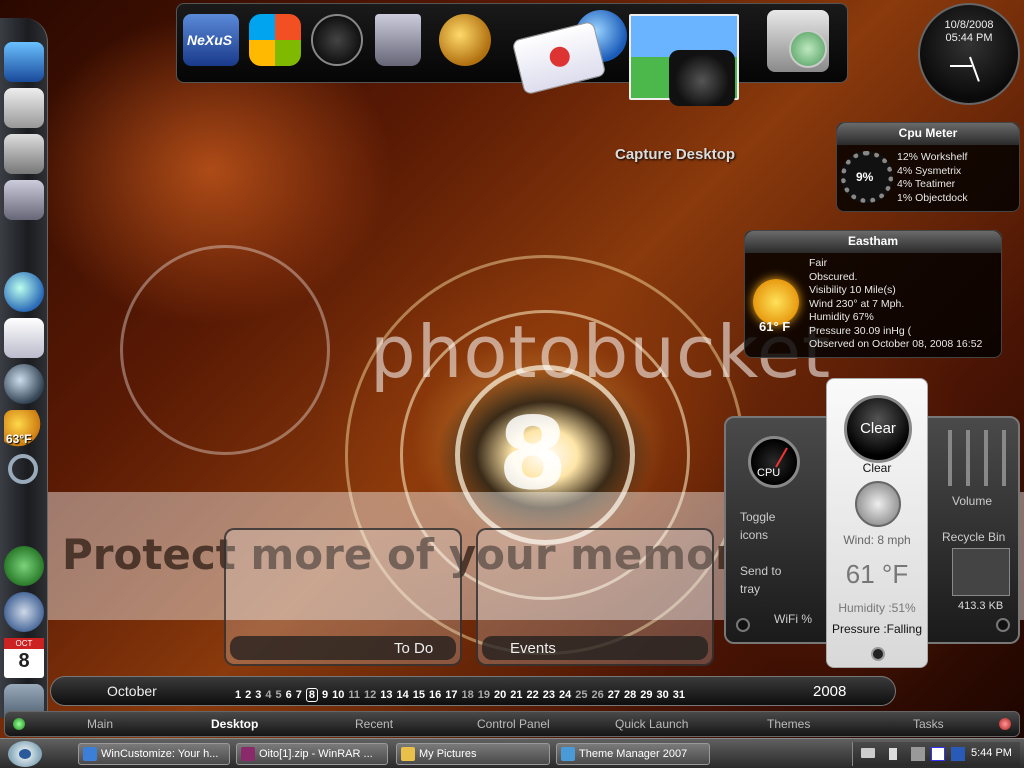  I want to click on calendar-day: 25, so click(581, 695).